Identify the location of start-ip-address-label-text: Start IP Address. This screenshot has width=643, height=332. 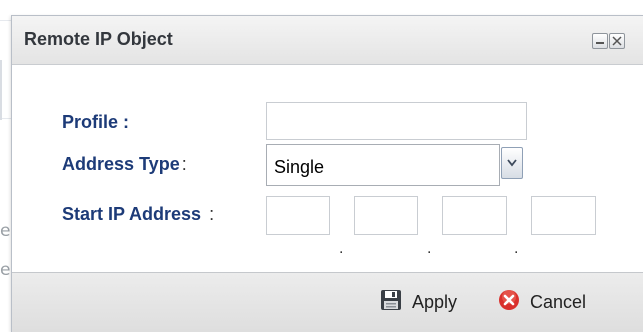
(132, 214).